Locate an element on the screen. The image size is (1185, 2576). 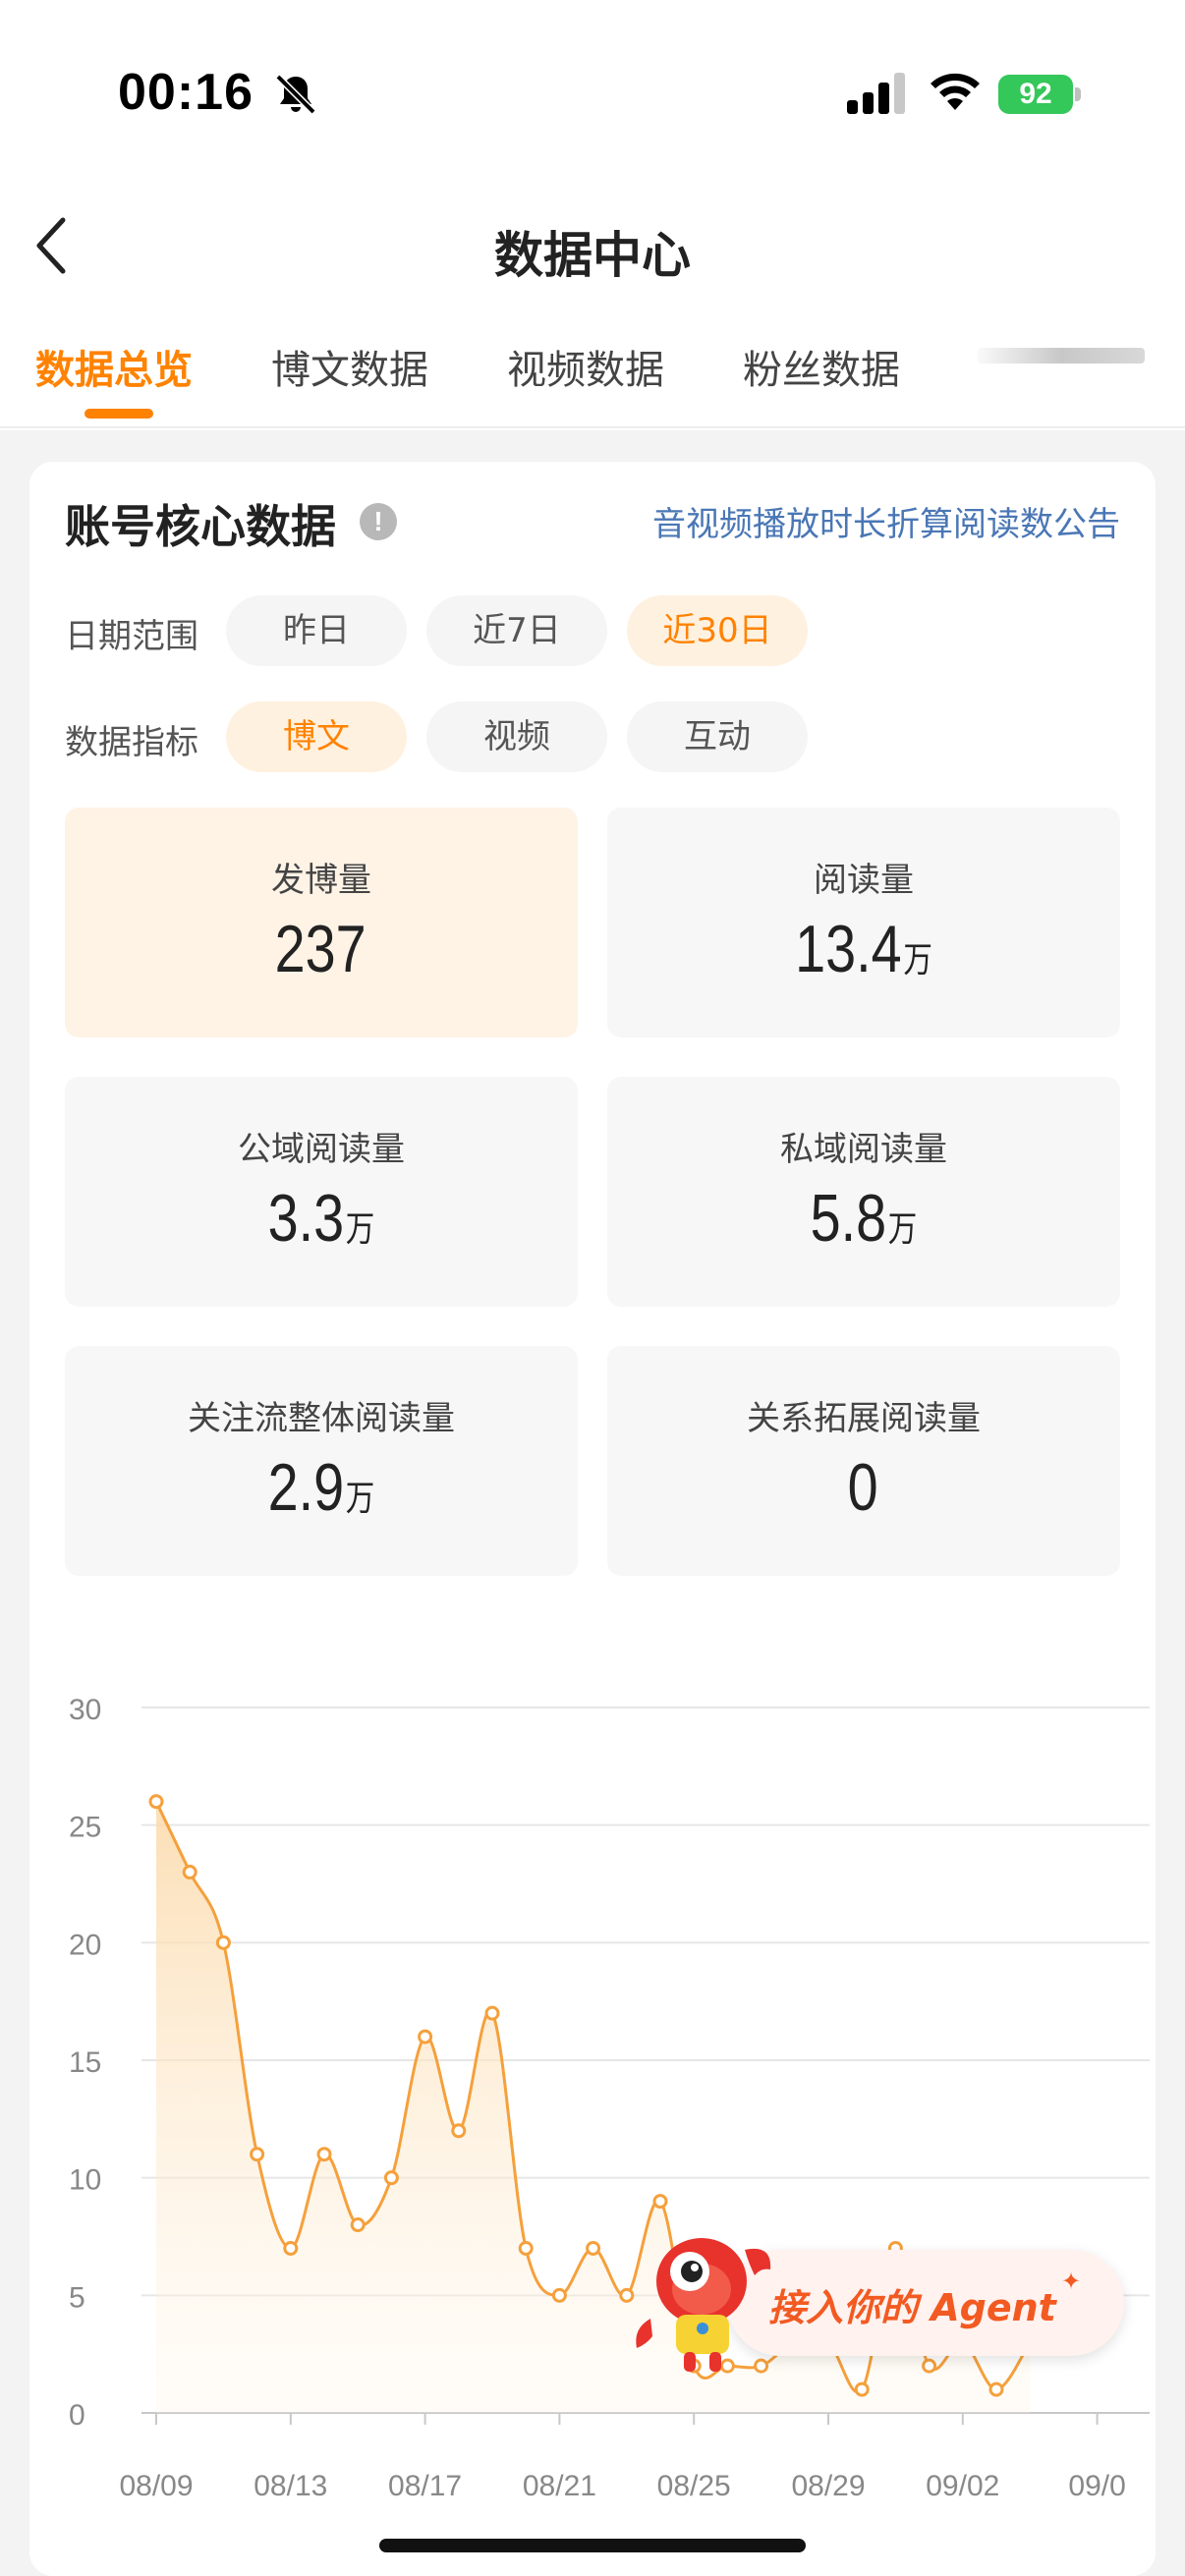
x-tick-label: 08/17 is located at coordinates (425, 2486).